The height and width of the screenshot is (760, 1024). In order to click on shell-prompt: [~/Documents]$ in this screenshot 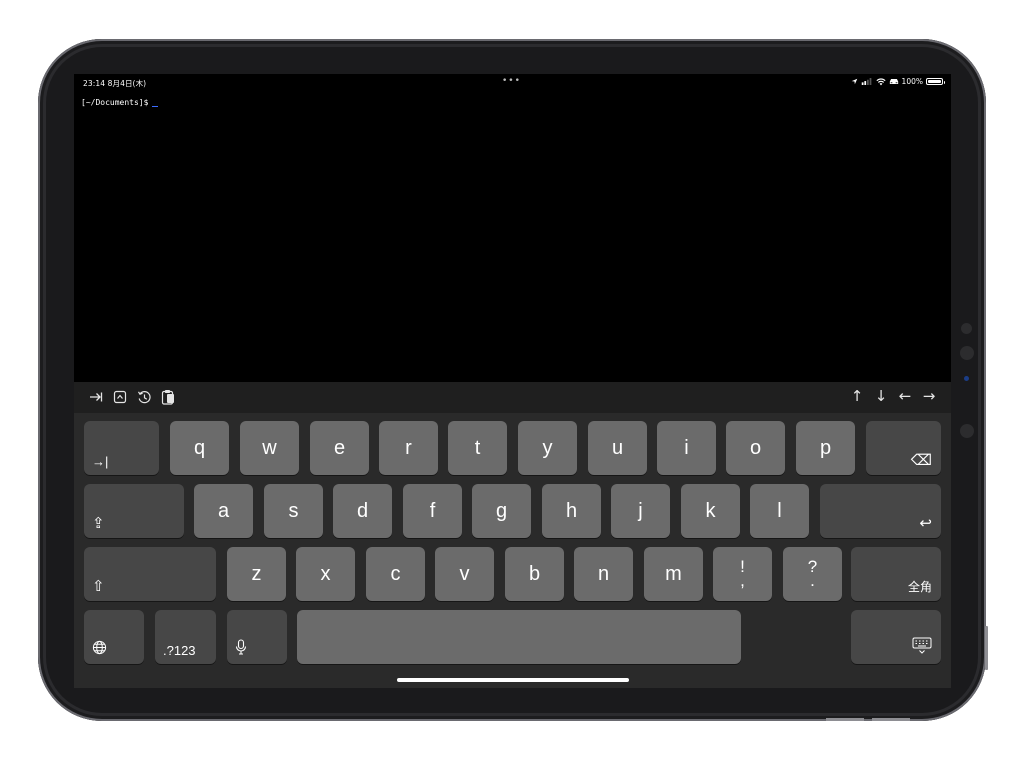, I will do `click(115, 102)`.